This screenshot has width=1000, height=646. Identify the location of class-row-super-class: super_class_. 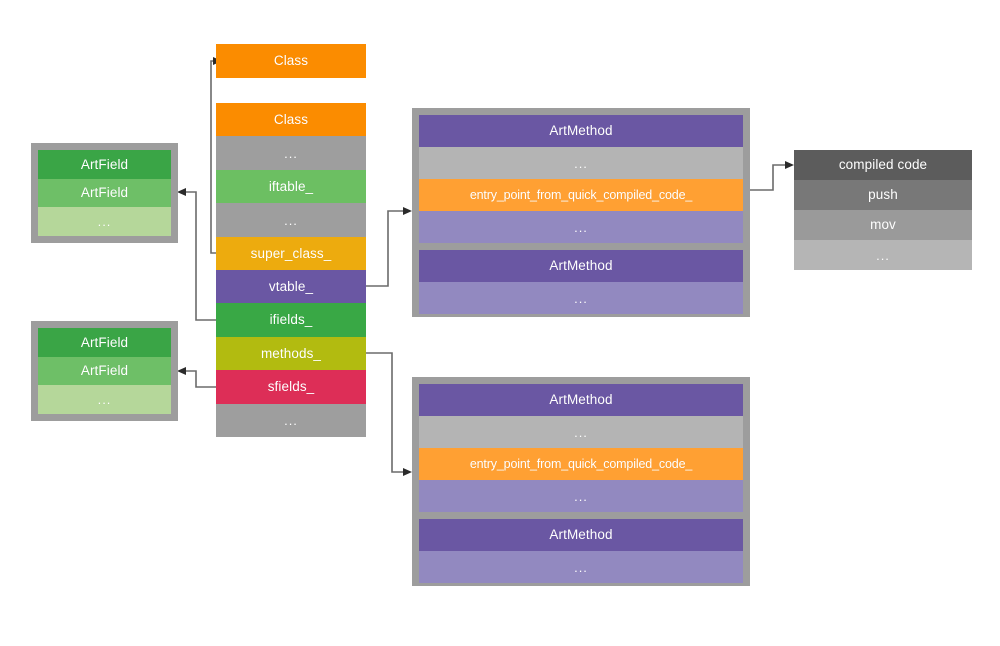
(291, 253).